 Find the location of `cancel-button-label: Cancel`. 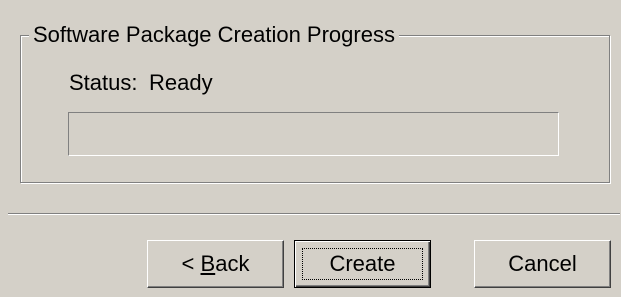

cancel-button-label: Cancel is located at coordinates (542, 263).